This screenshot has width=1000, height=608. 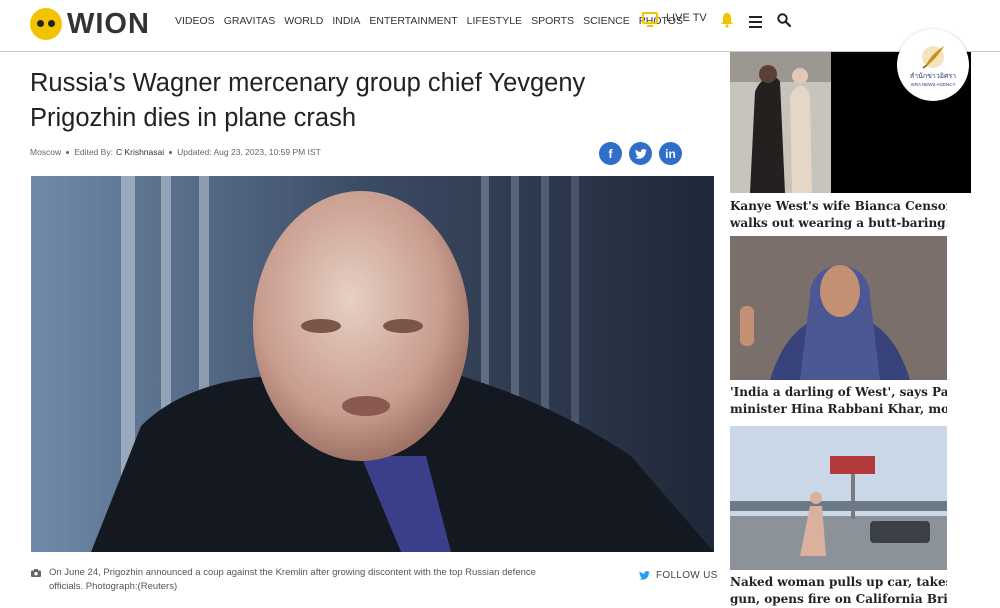 What do you see at coordinates (413, 21) in the screenshot?
I see `nav-entertainment: ENTERTAINMENT` at bounding box center [413, 21].